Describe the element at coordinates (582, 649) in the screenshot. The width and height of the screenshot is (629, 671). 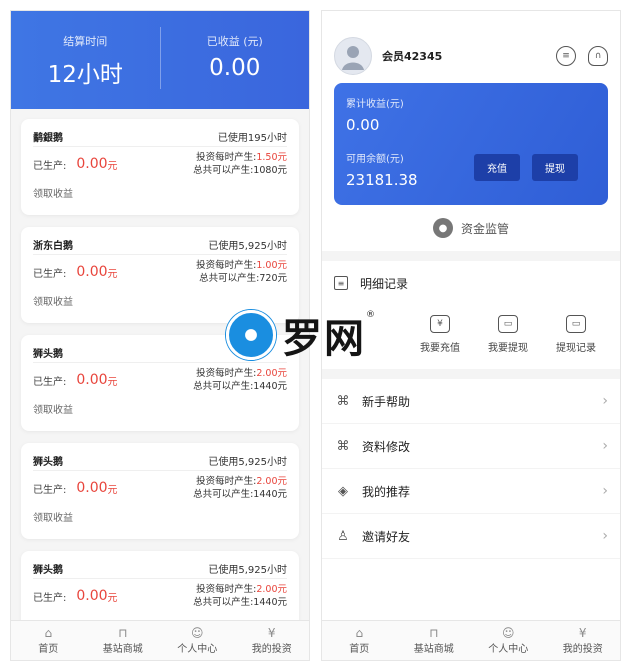
I see `tab-label: 我的投资` at that location.